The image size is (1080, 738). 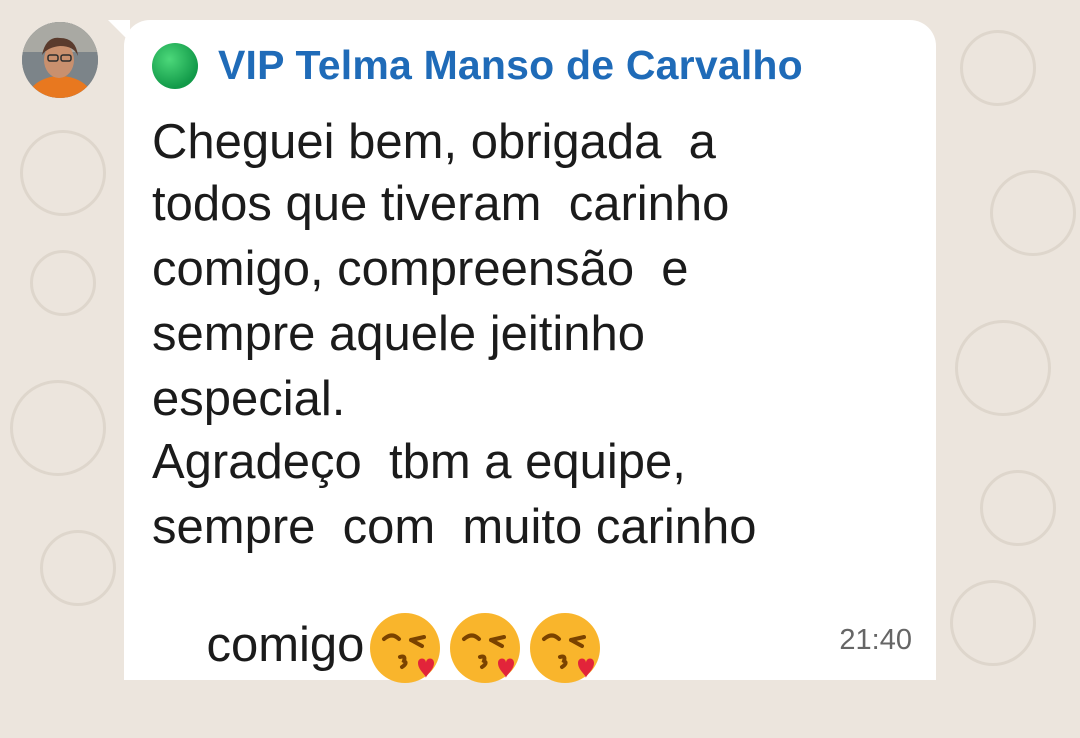 What do you see at coordinates (419, 462) in the screenshot?
I see `message-line: Agradeço tbm a equipe,` at bounding box center [419, 462].